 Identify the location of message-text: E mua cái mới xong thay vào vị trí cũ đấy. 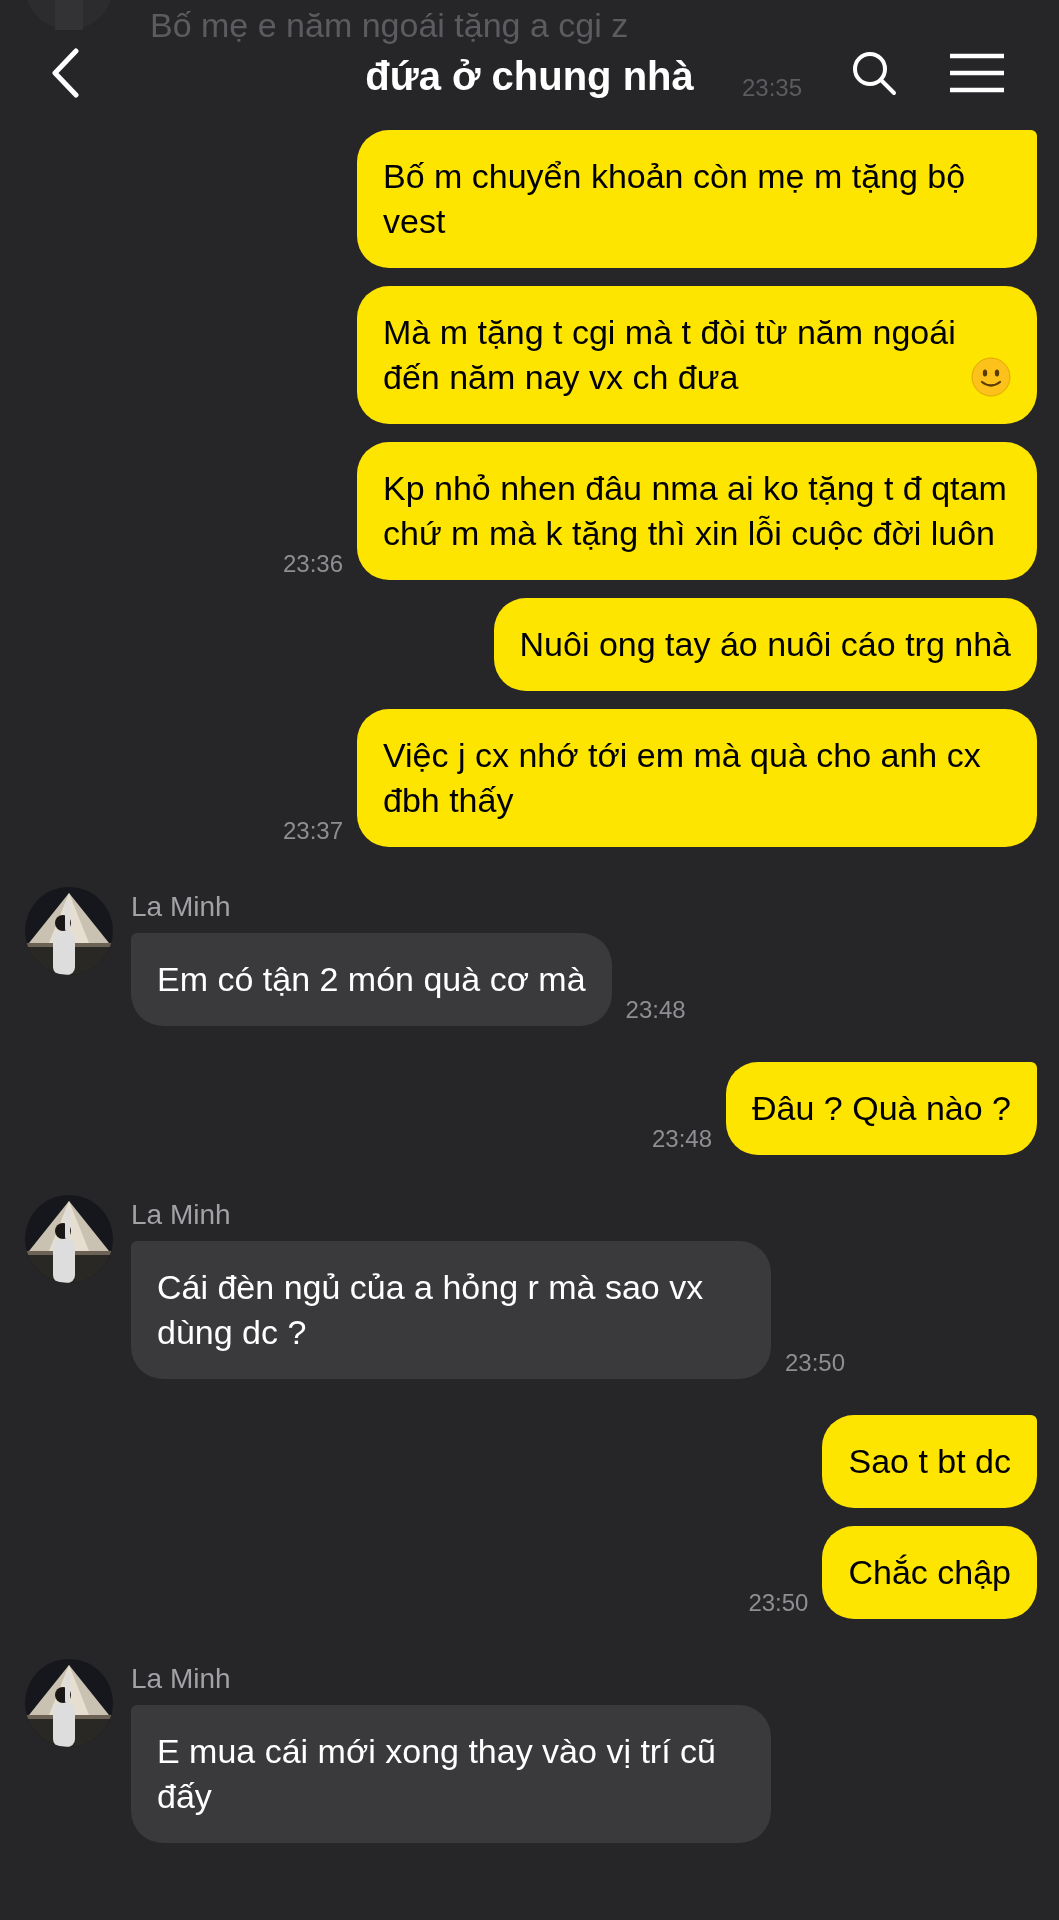
(436, 1773).